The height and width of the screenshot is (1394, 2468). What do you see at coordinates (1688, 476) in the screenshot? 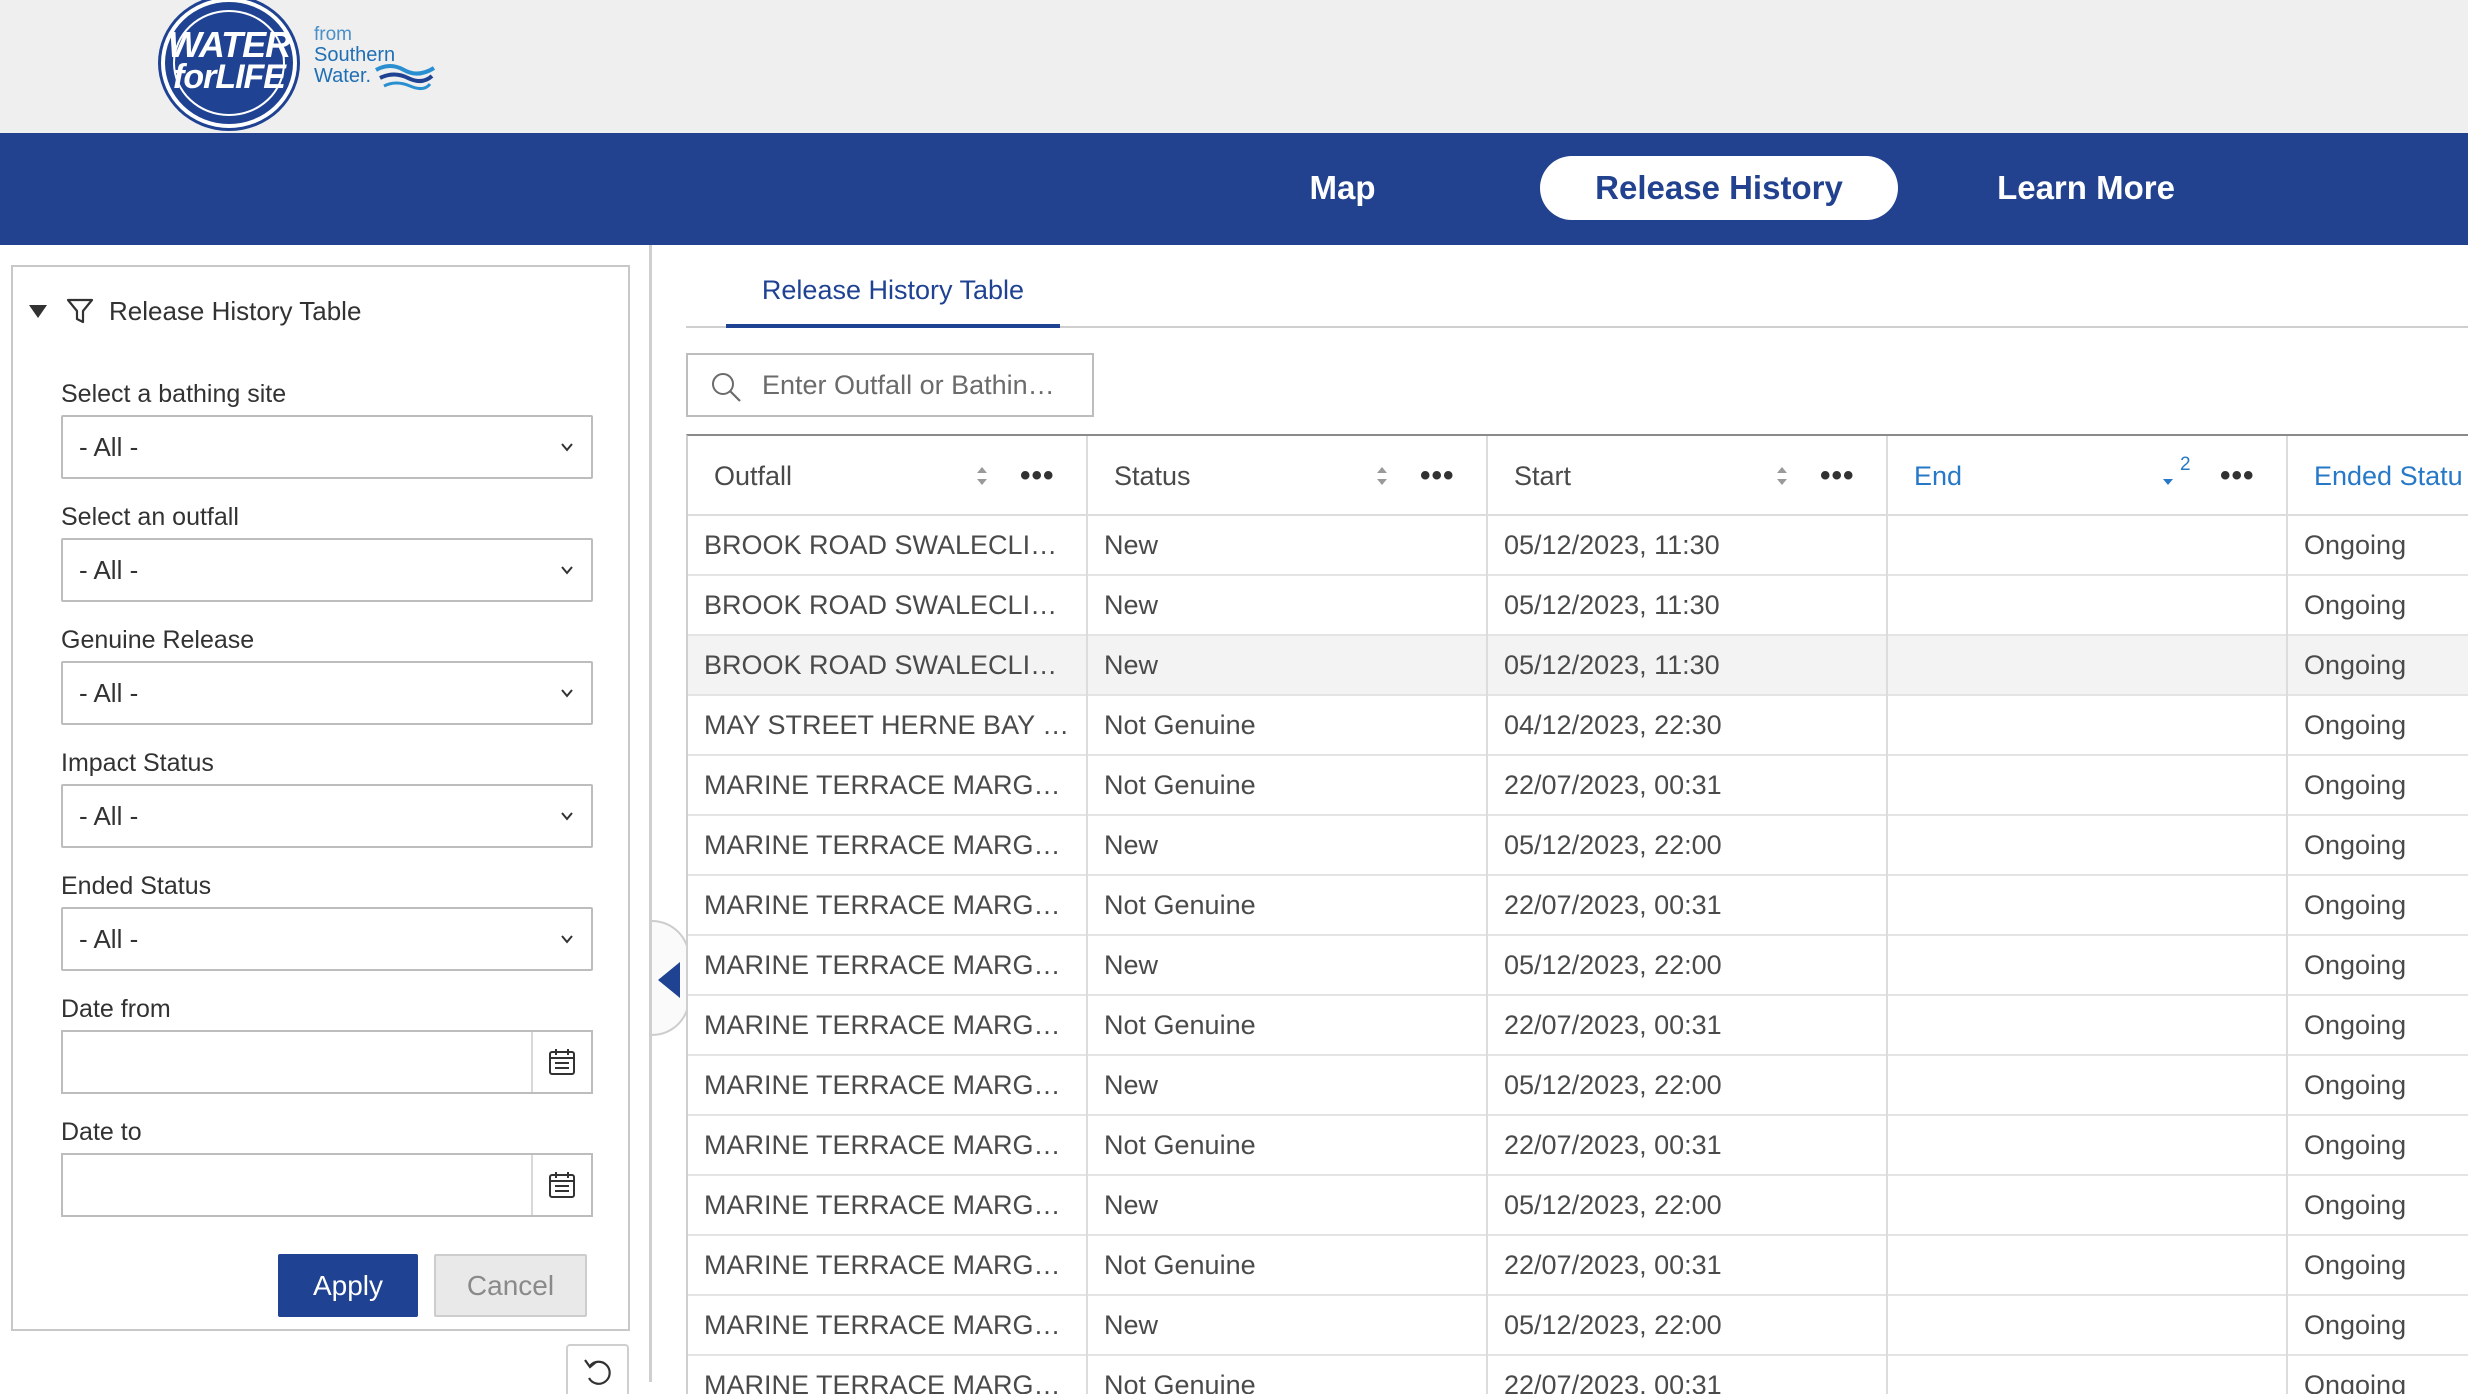
I see `column-header-start: Start •••` at bounding box center [1688, 476].